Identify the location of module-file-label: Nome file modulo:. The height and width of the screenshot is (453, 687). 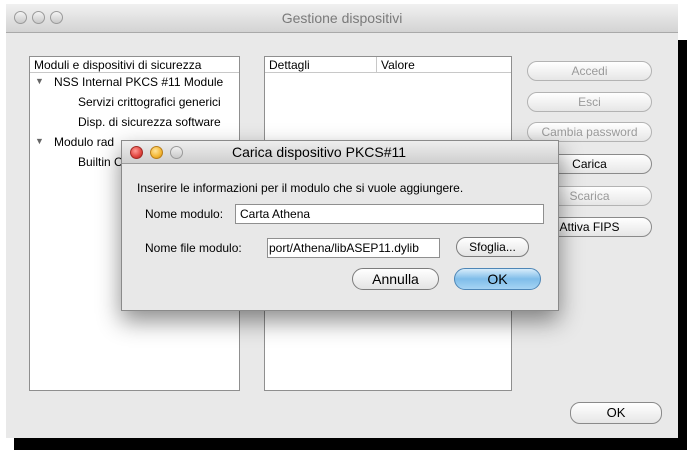
(193, 248).